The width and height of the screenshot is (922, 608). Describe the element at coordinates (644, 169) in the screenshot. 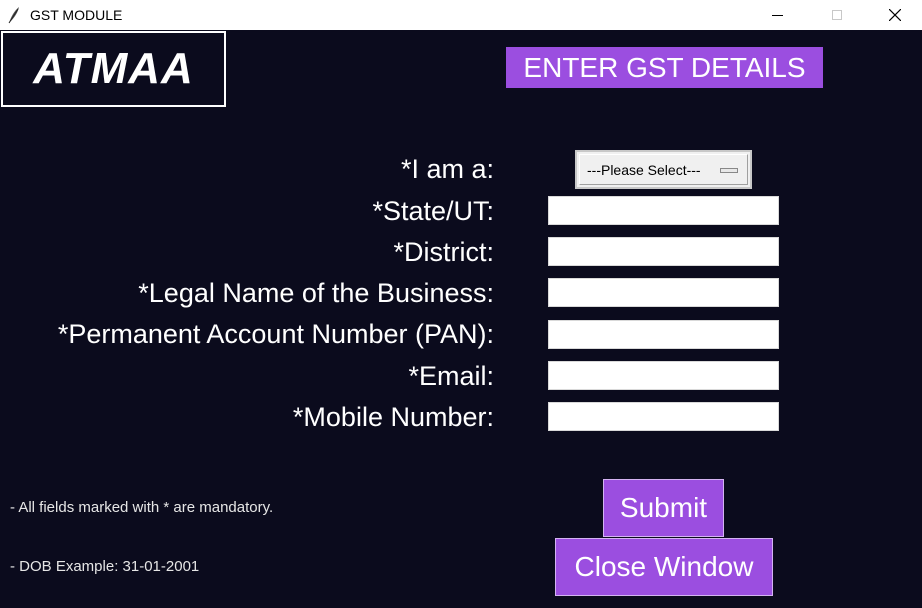

I see `role-select-value: ---Please Select---` at that location.